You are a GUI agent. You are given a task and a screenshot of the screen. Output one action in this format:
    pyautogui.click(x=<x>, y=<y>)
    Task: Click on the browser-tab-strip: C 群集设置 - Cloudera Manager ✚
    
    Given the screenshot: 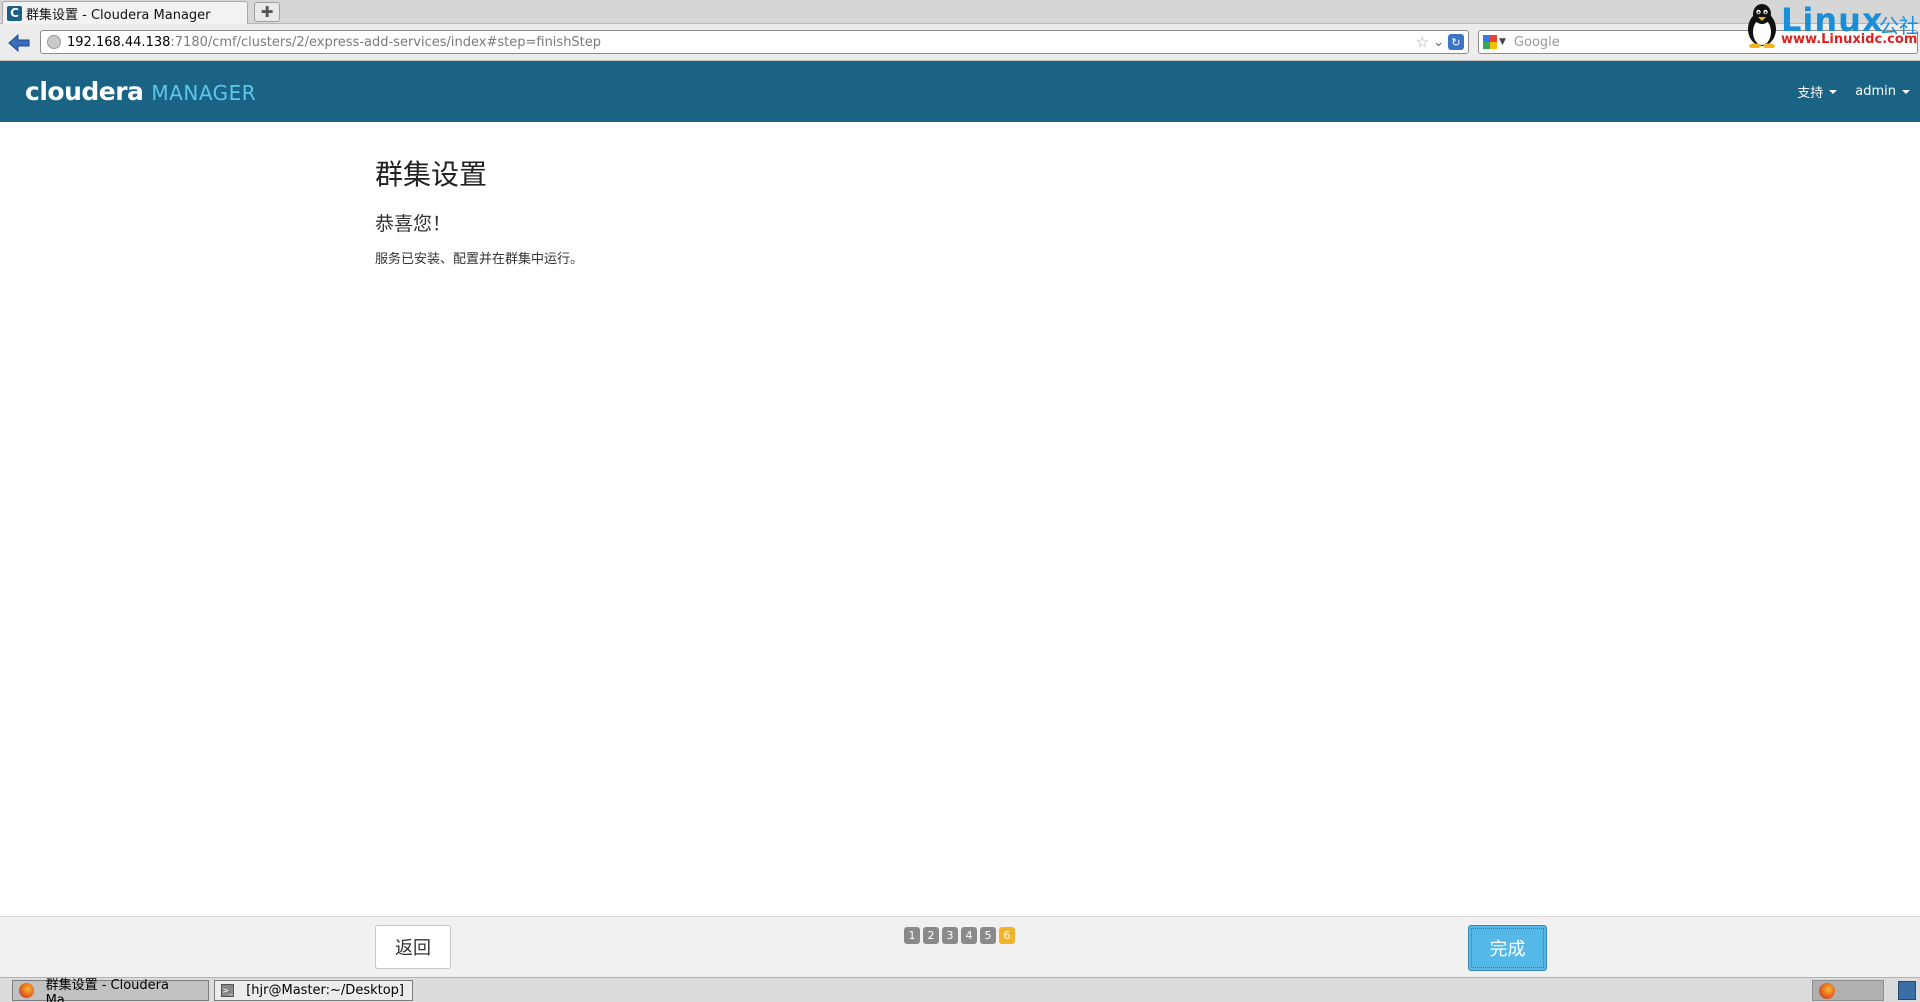 What is the action you would take?
    pyautogui.click(x=960, y=12)
    